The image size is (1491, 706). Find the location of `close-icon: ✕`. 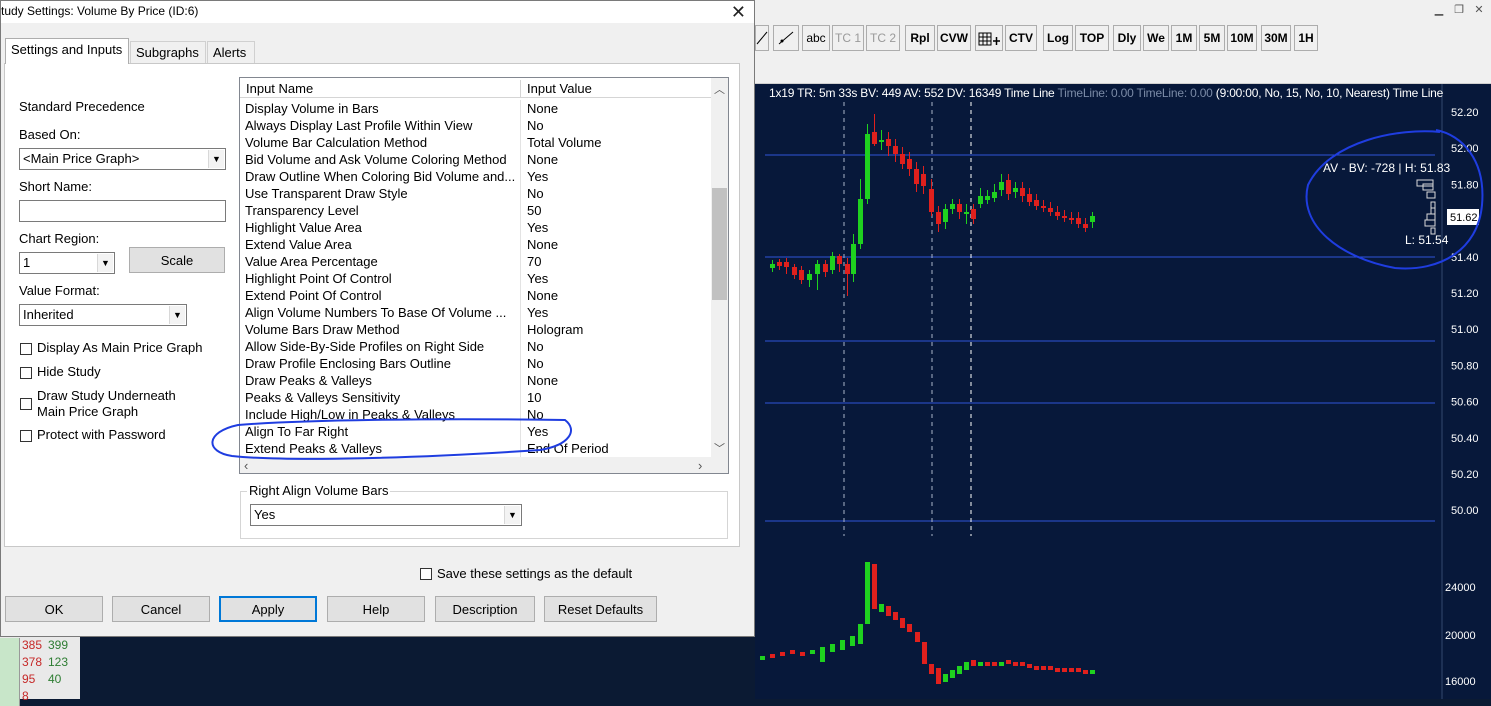

close-icon: ✕ is located at coordinates (738, 12).